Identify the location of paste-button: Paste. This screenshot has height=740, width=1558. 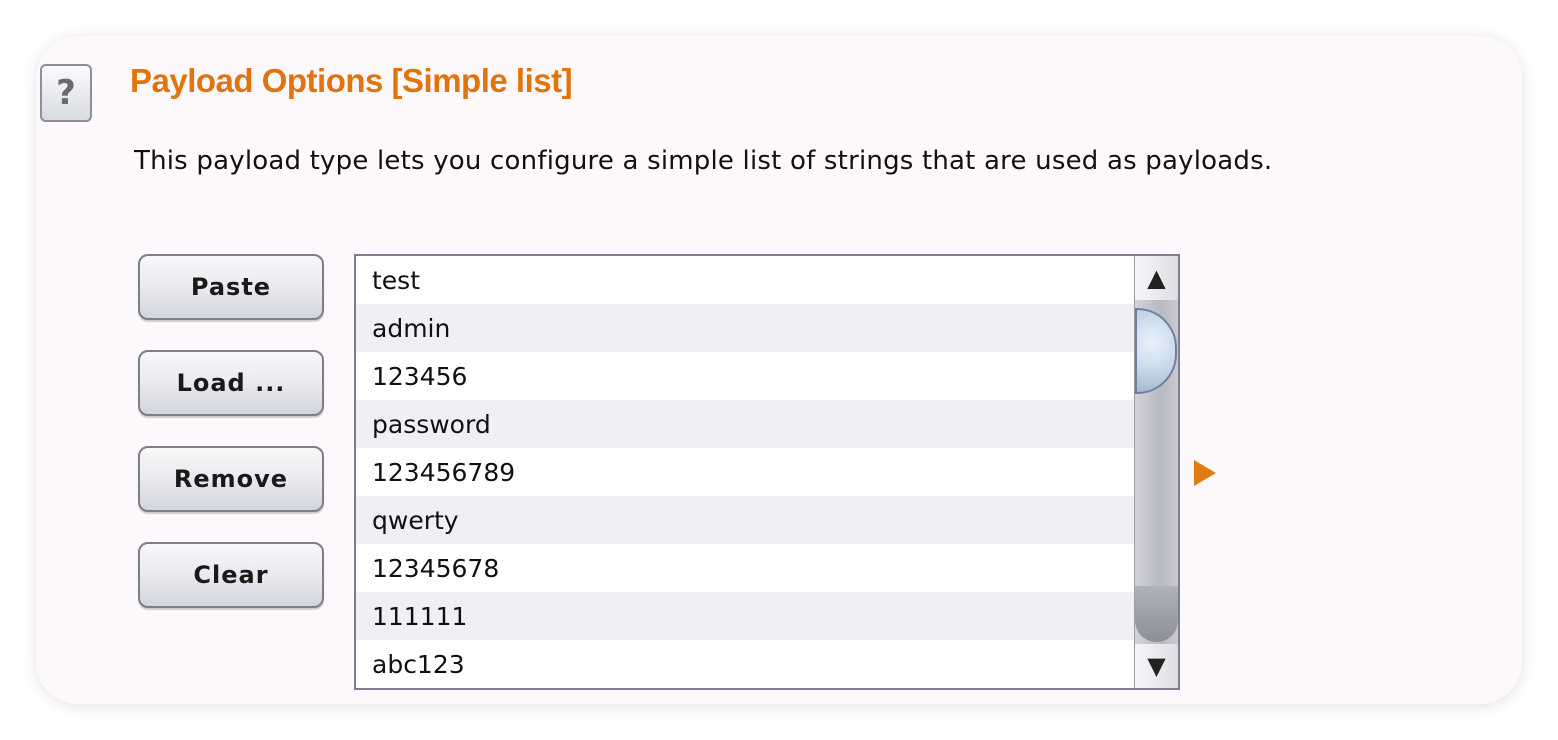
(231, 287).